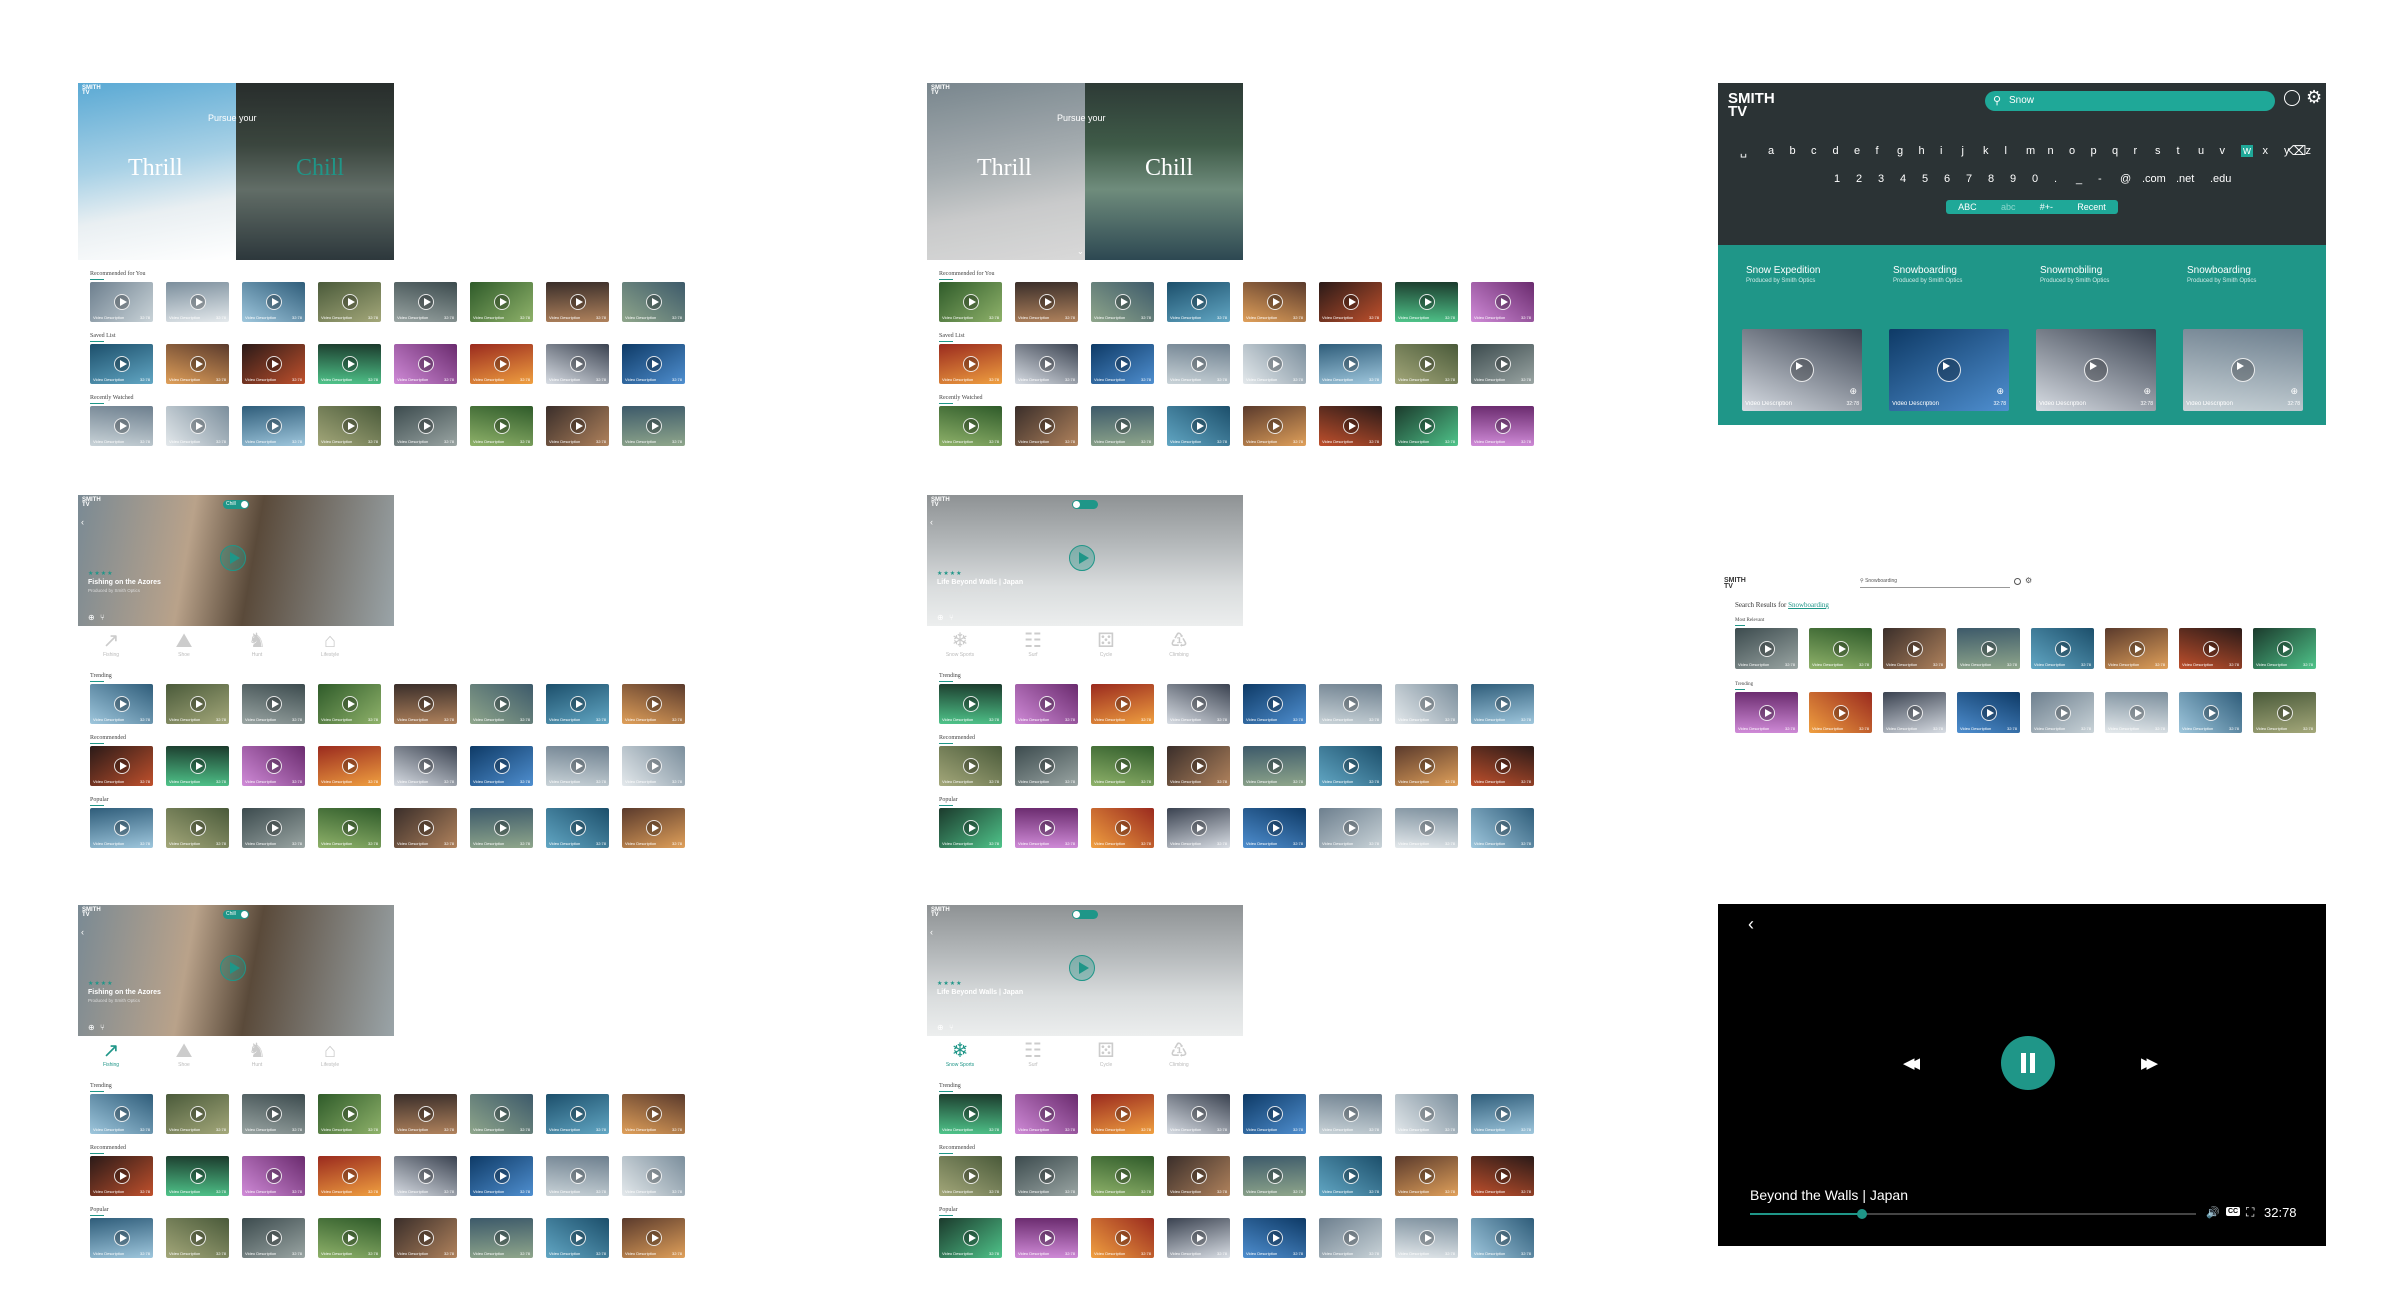 This screenshot has height=1302, width=2400. What do you see at coordinates (2221, 274) in the screenshot?
I see `suggestion-item: Snowboarding Produced by Smith Optics` at bounding box center [2221, 274].